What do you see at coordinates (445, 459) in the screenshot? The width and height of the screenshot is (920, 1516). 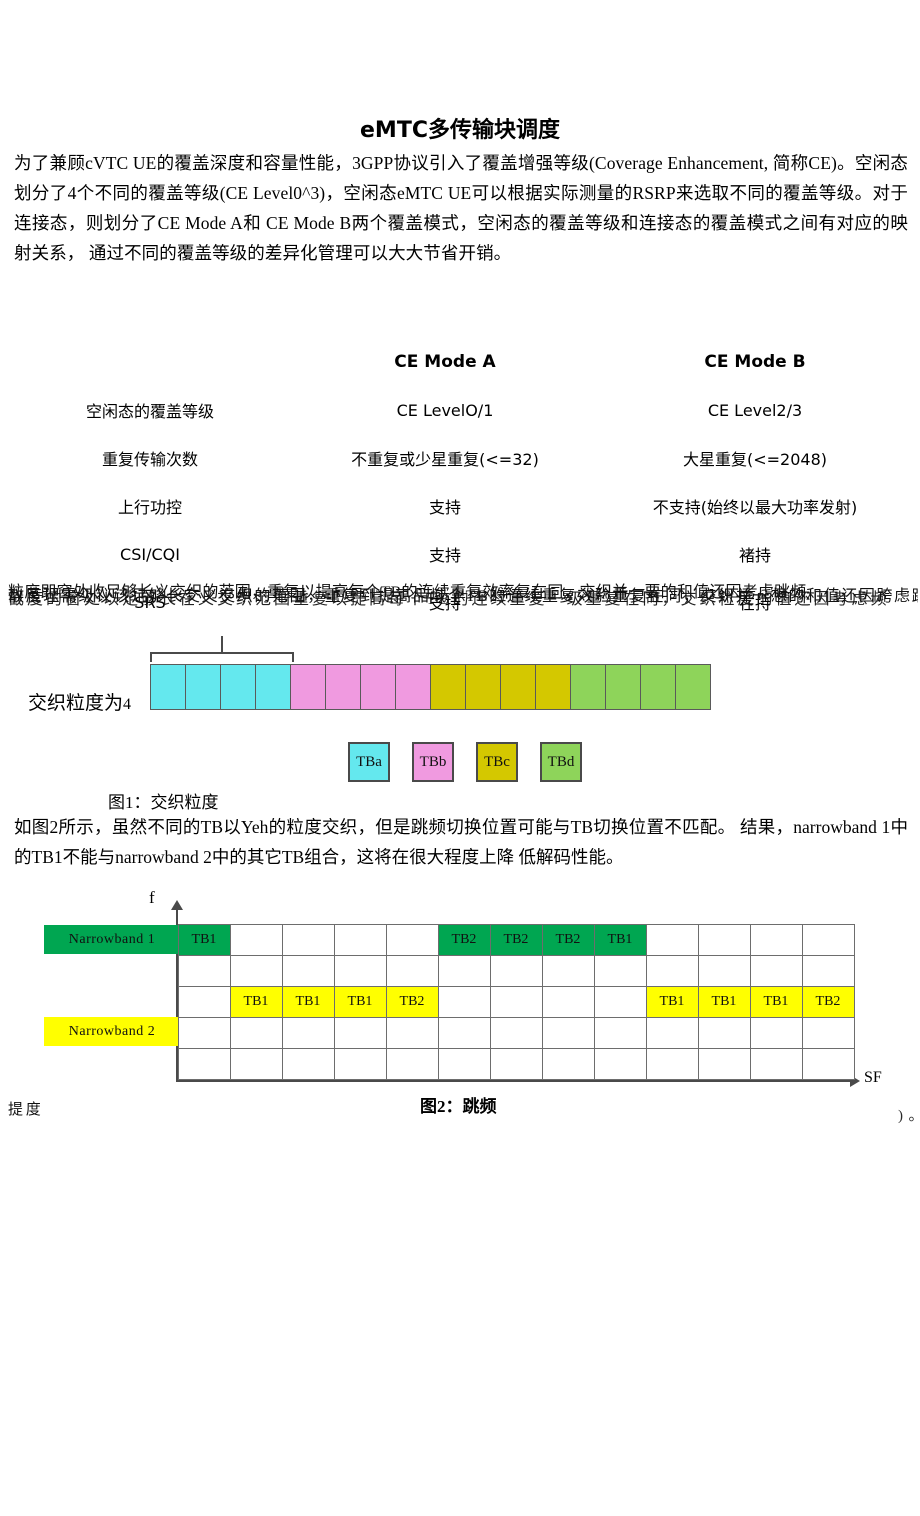 I see `row-value-mode-a: 不重复或少星重复(<=32)` at bounding box center [445, 459].